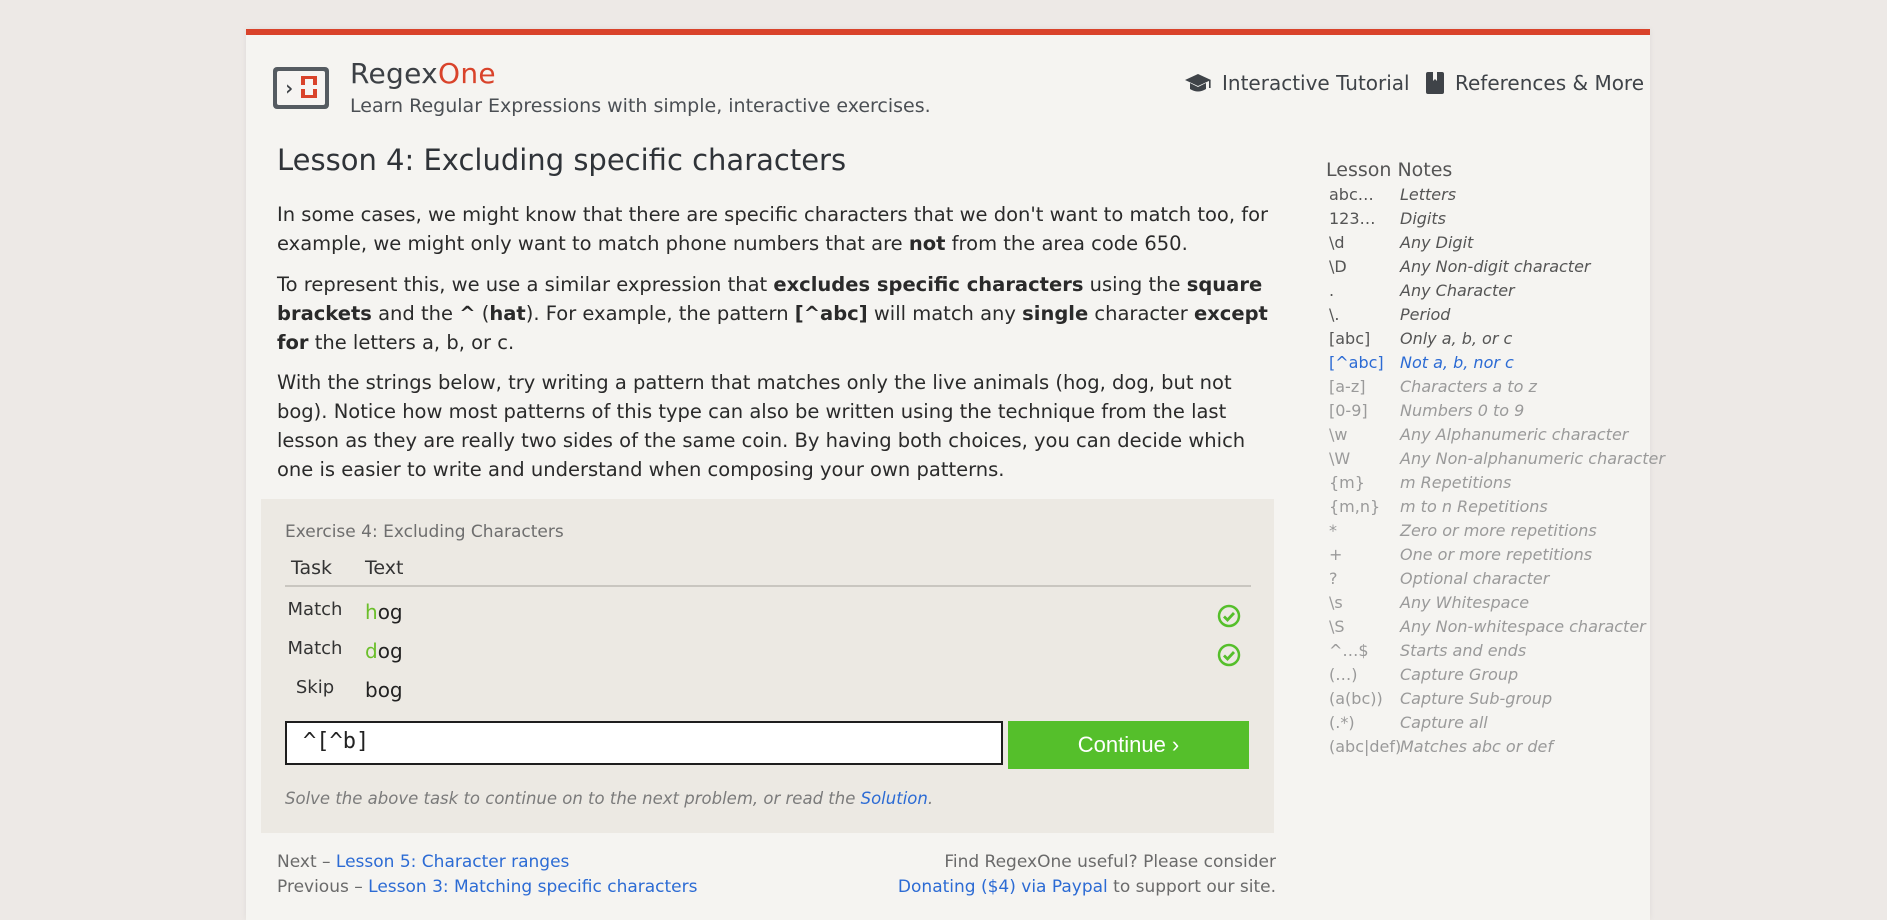 The image size is (1887, 920). What do you see at coordinates (930, 798) in the screenshot?
I see `hint-post: .` at bounding box center [930, 798].